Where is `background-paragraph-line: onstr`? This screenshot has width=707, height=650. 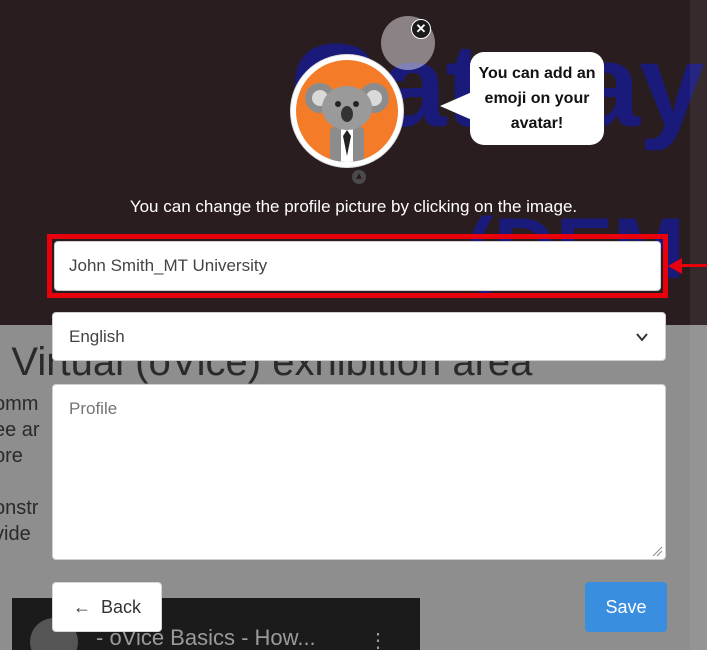
background-paragraph-line: onstr is located at coordinates (19, 508).